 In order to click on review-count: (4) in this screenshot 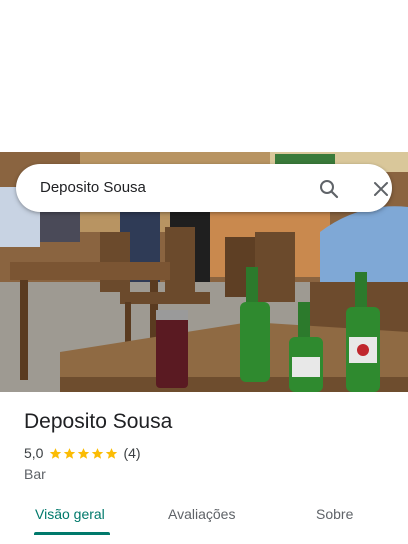, I will do `click(131, 453)`.